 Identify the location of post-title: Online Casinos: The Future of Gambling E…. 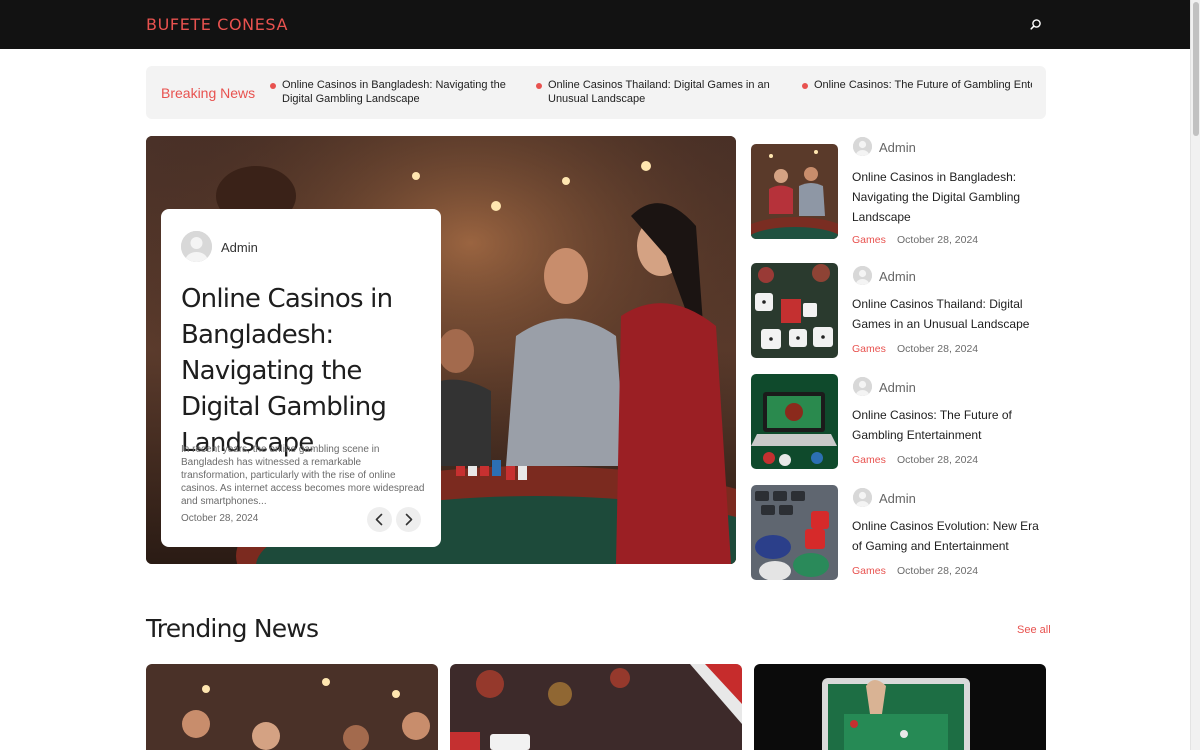
(949, 425).